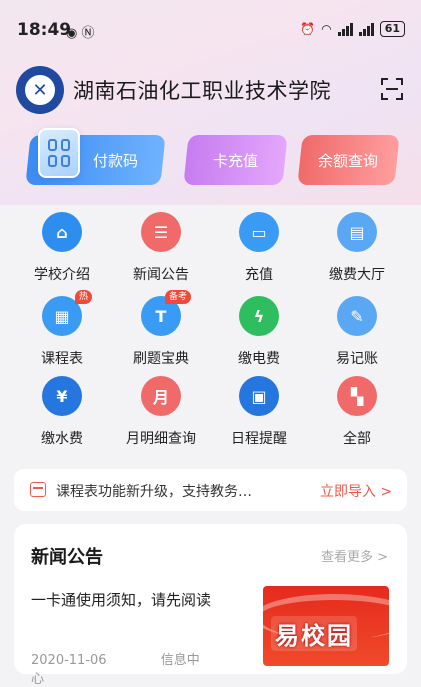  I want to click on service-ledger: ✎ 易记账, so click(357, 332).